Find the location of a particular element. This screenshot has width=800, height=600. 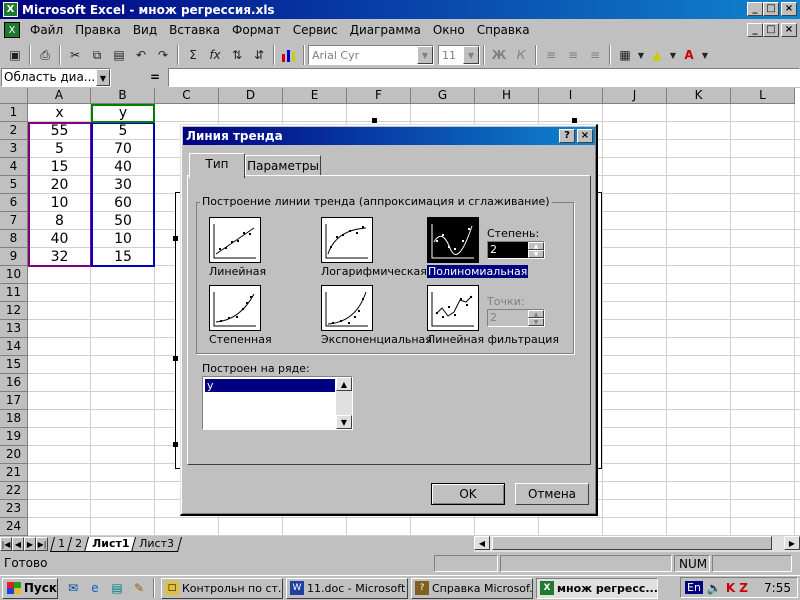

autosum-icon: Σ is located at coordinates (193, 55).